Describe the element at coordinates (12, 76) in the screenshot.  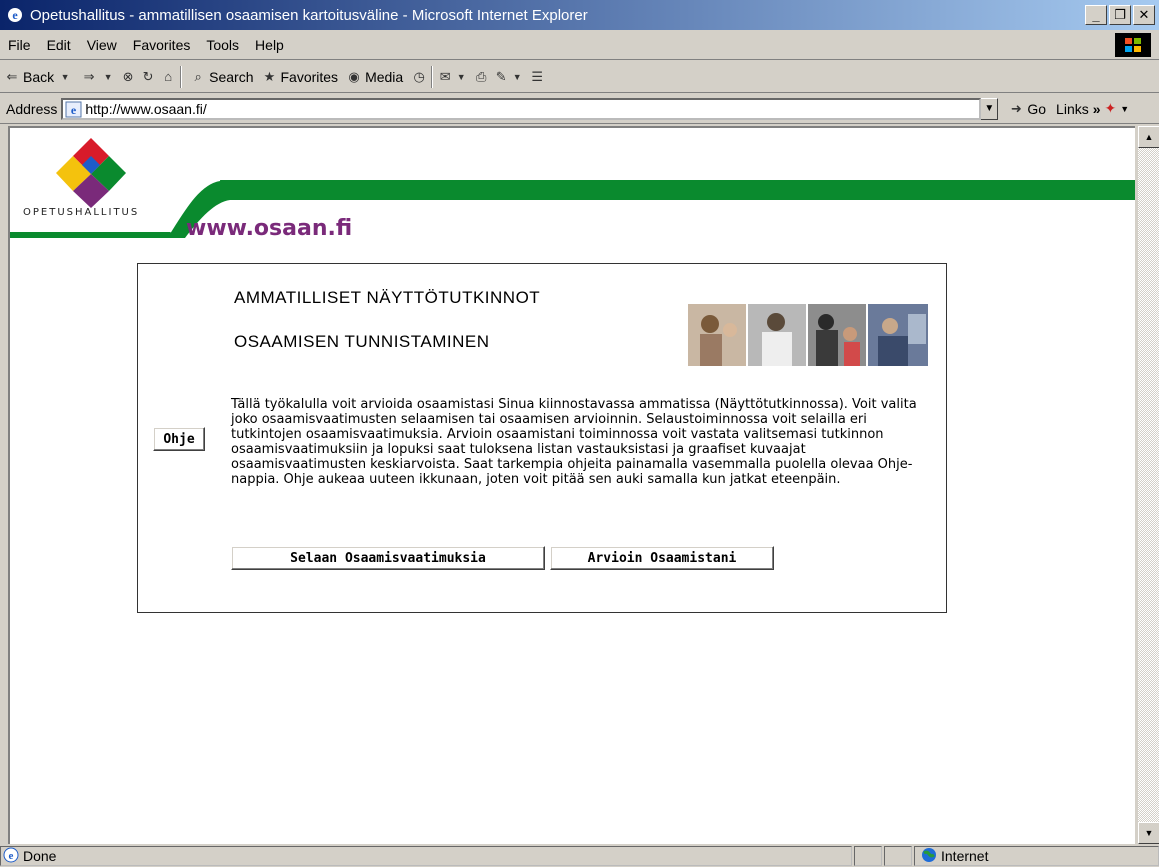
I see `back-arrow-icon: ⇐` at that location.